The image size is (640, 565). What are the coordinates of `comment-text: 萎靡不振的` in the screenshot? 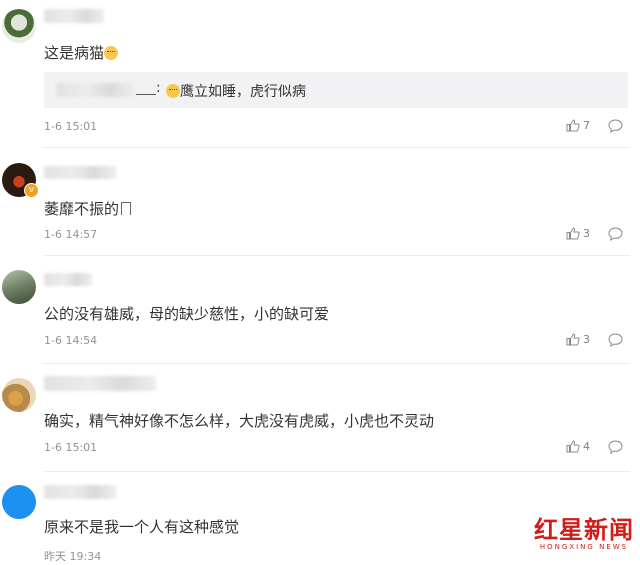 It's located at (88, 208).